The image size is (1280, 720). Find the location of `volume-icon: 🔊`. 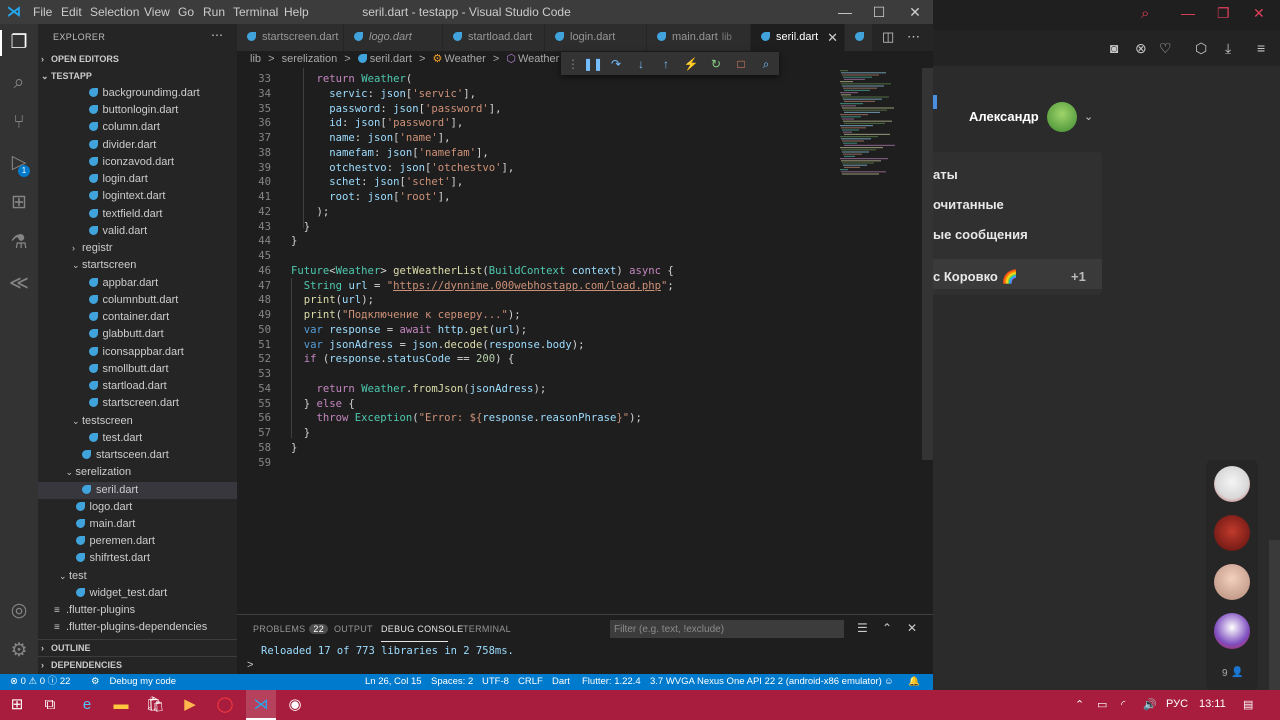

volume-icon: 🔊 is located at coordinates (1150, 704).